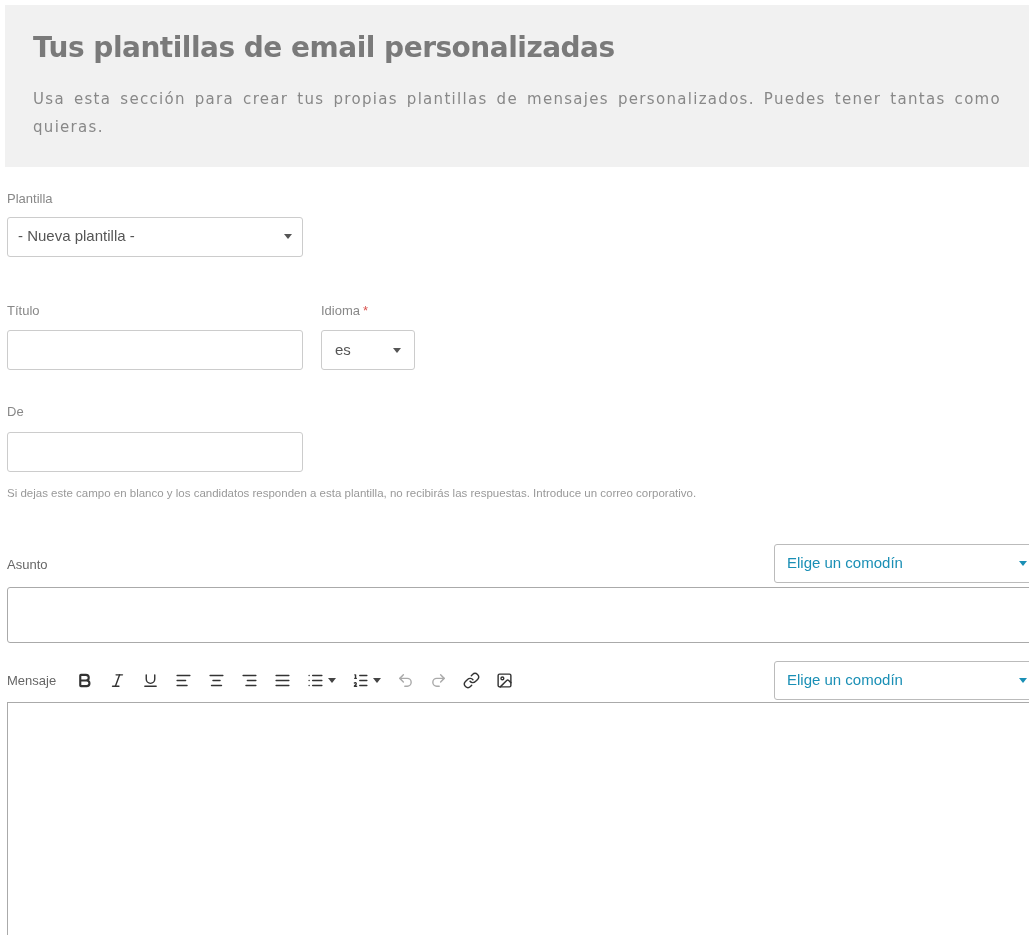 This screenshot has width=1029, height=935. What do you see at coordinates (155, 236) in the screenshot?
I see `template-select: - Nueva plantilla -` at bounding box center [155, 236].